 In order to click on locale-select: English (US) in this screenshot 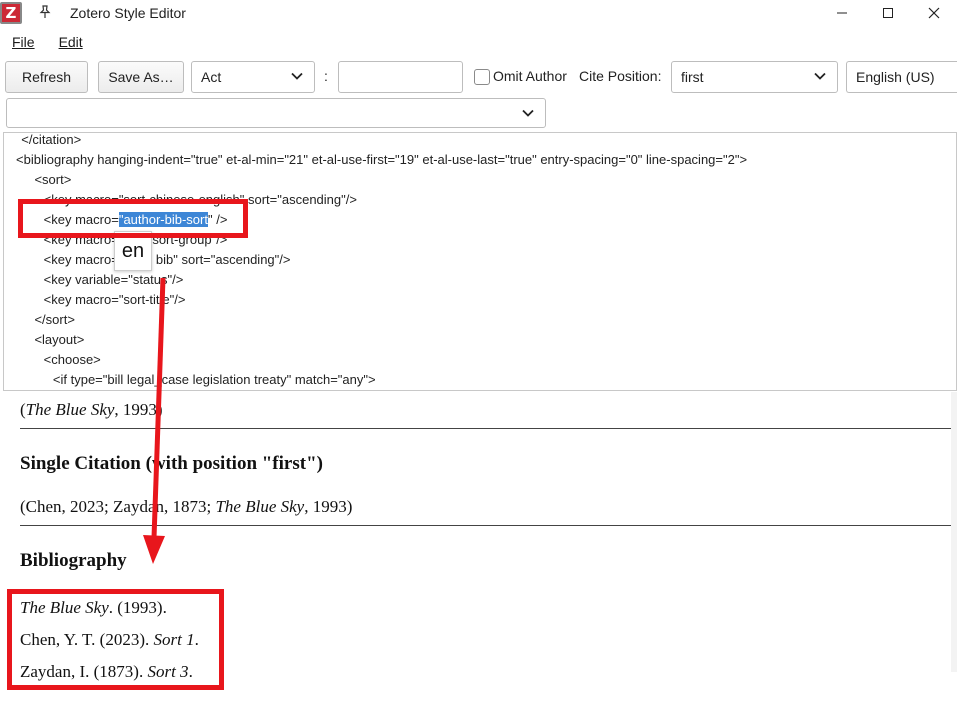, I will do `click(901, 77)`.